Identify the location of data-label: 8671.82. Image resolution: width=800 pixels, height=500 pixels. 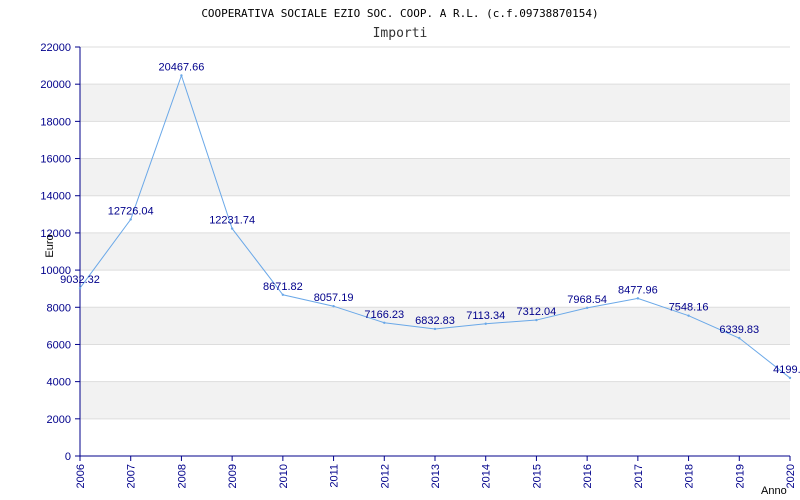
(283, 287).